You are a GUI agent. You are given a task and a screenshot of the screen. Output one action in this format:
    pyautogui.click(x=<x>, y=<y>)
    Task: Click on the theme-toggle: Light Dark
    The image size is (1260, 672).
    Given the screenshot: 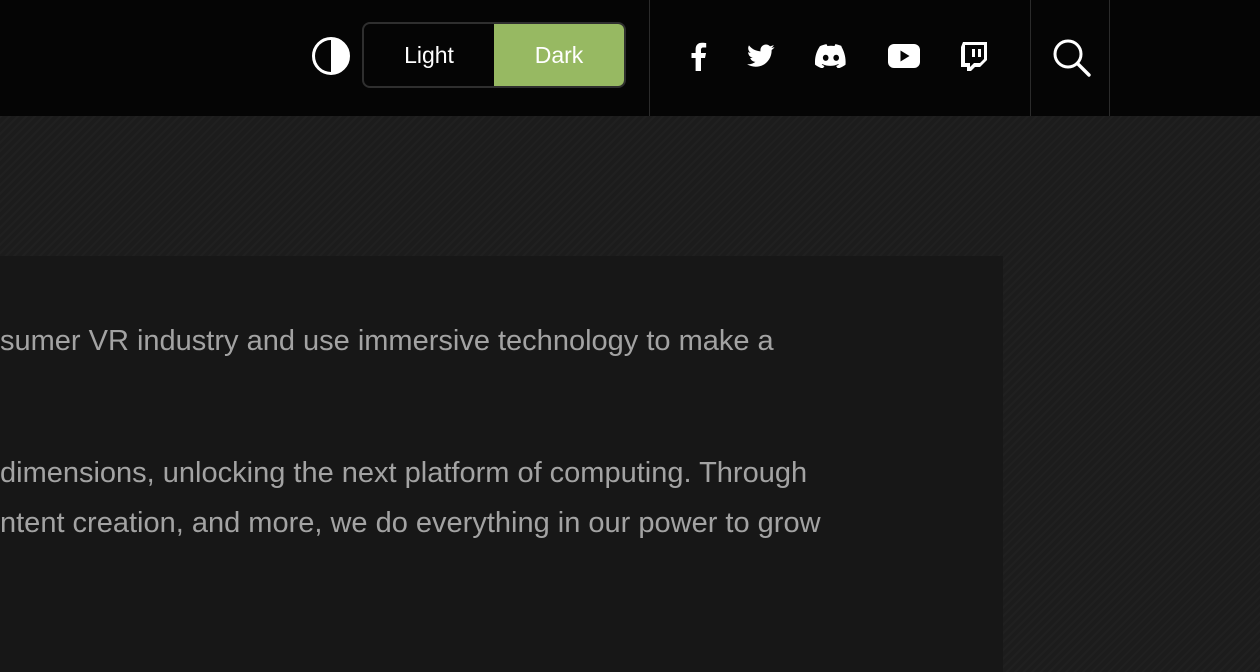 What is the action you would take?
    pyautogui.click(x=494, y=55)
    